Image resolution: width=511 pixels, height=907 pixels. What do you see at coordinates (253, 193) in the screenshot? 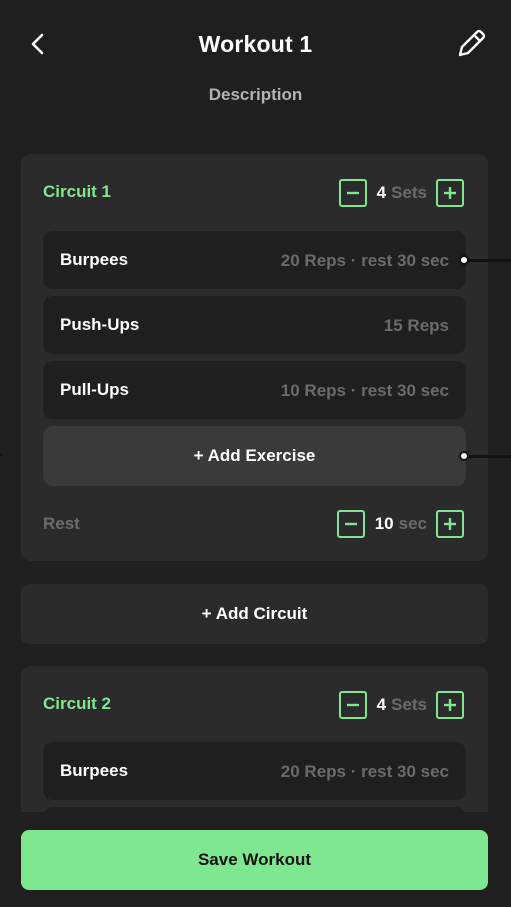
I see `circuit-header: Circuit 1 4 Sets` at bounding box center [253, 193].